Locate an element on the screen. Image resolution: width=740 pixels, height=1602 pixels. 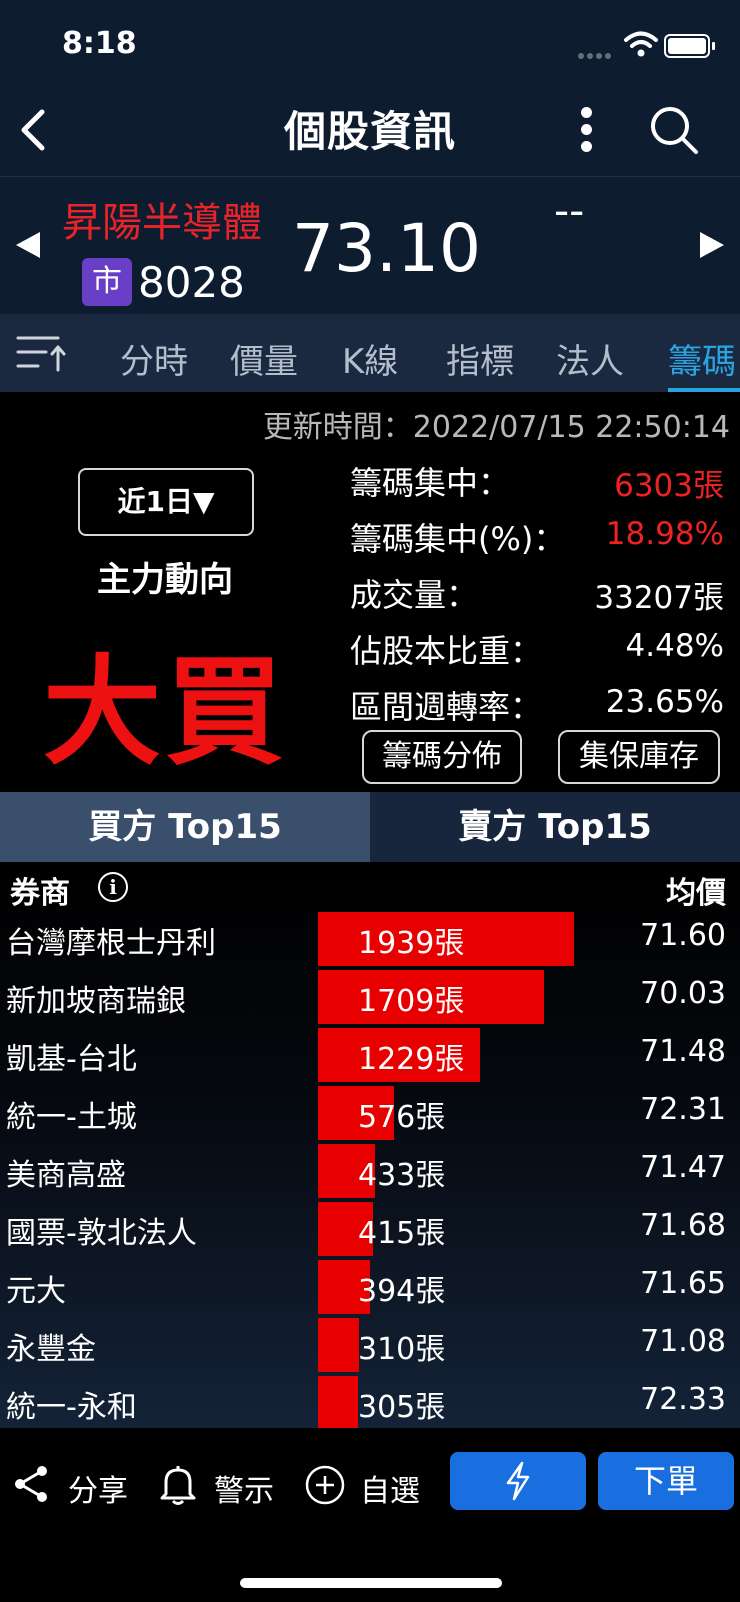
broker-avg-price: 71.48 is located at coordinates (683, 1051).